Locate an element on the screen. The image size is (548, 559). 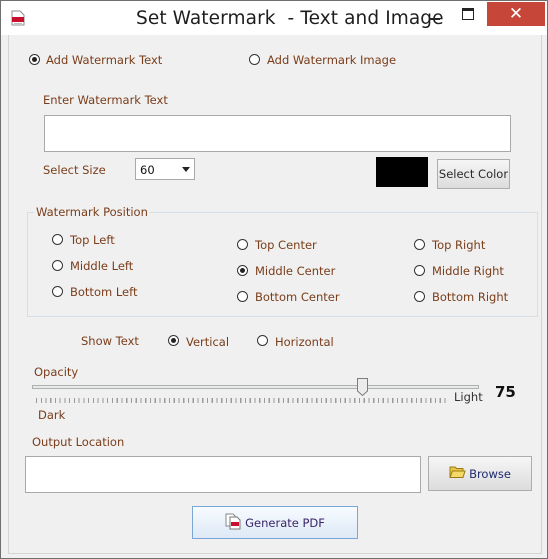
add-watermark-image-radio is located at coordinates (254, 59).